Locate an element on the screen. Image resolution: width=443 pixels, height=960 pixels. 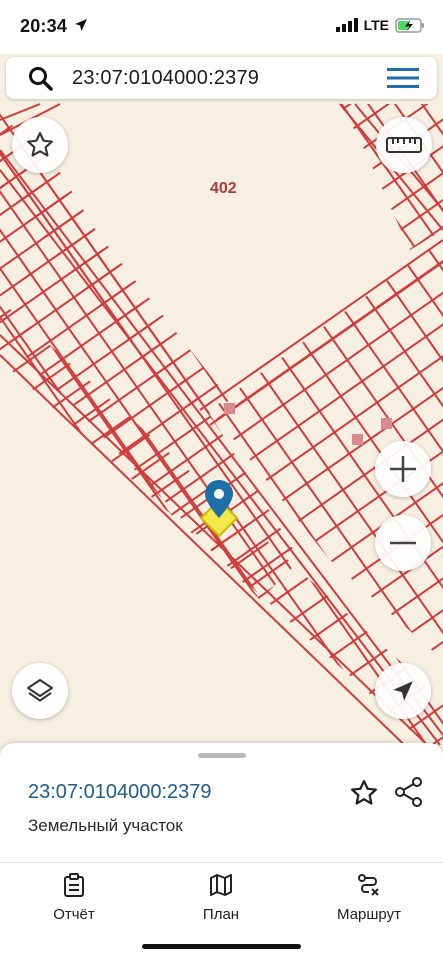
tab-route: Маршрут is located at coordinates (369, 898).